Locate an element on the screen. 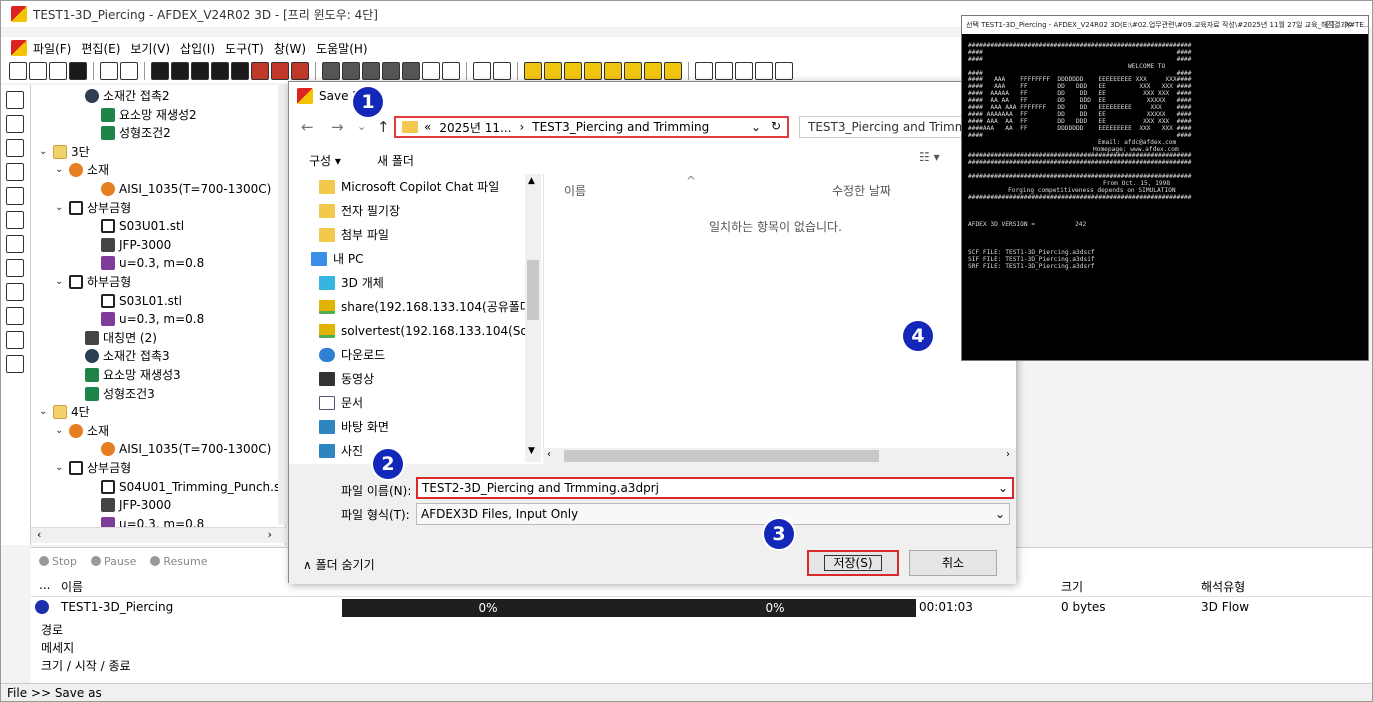 Image resolution: width=1373 pixels, height=702 pixels. menu-file: 파일(F) is located at coordinates (52, 48).